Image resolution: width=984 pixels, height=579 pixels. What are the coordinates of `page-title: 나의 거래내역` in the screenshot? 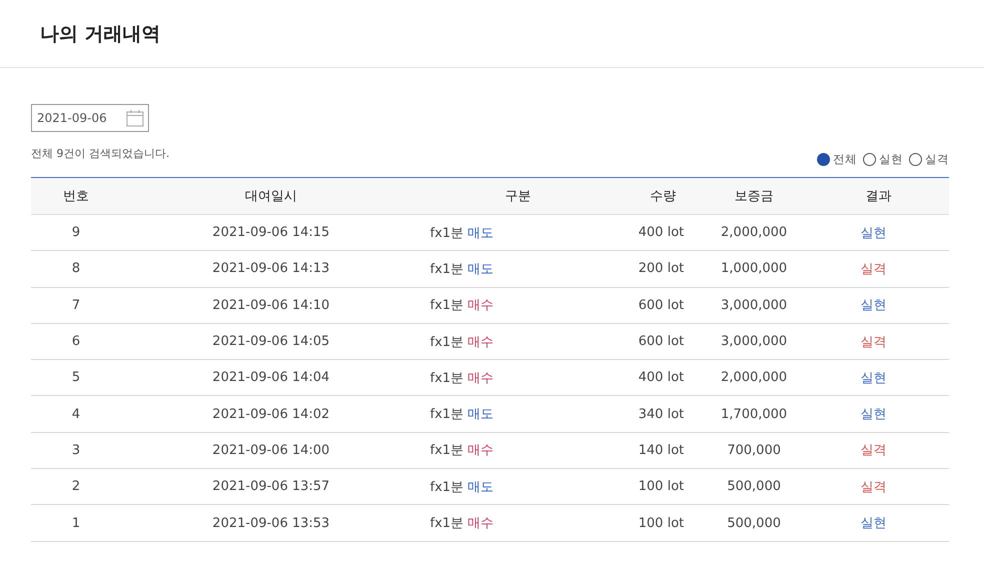 It's located at (100, 34).